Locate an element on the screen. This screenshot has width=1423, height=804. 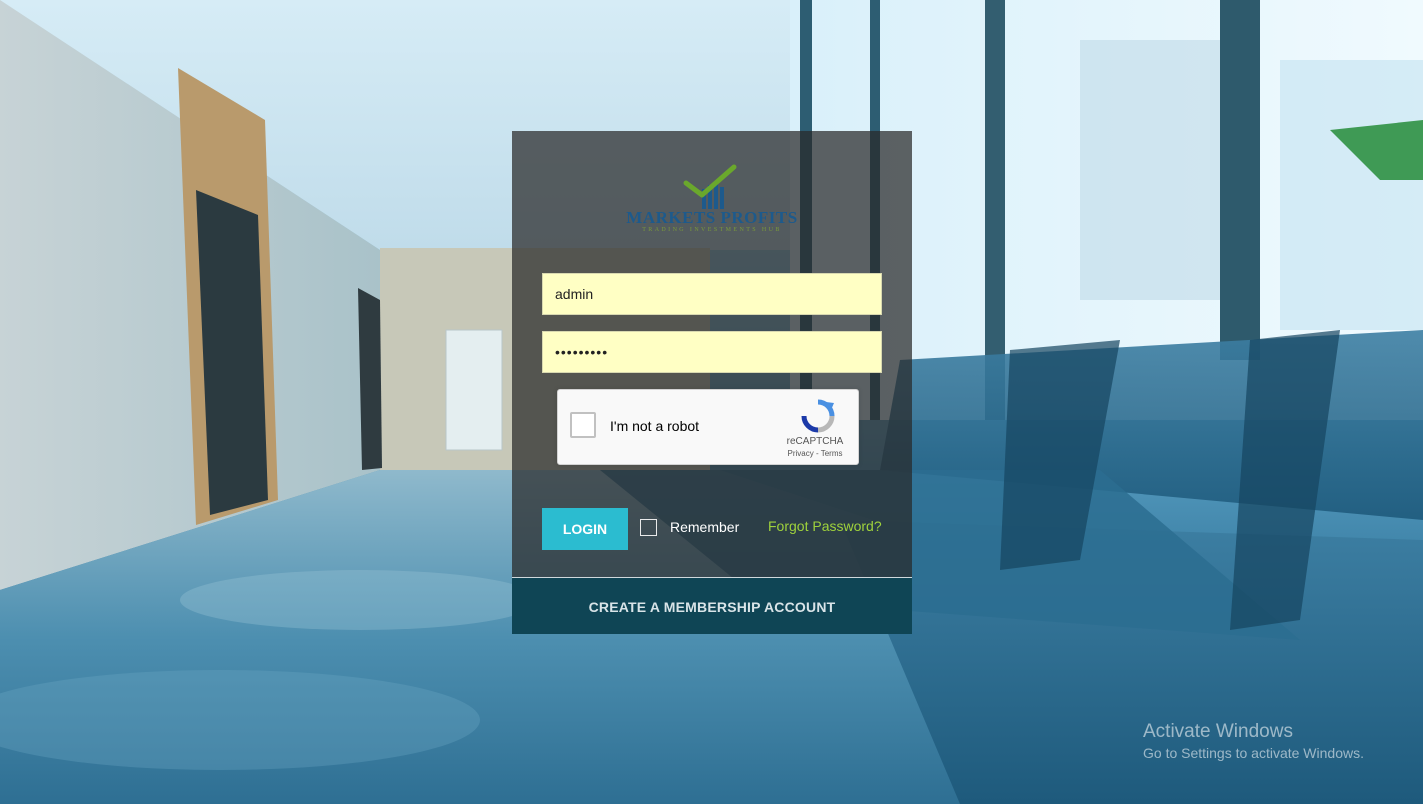
recaptcha-logo-icon is located at coordinates (818, 416).